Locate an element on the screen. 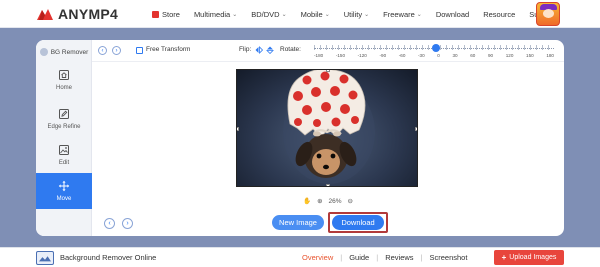 The width and height of the screenshot is (600, 267). promo-mascot-icon is located at coordinates (548, 14).